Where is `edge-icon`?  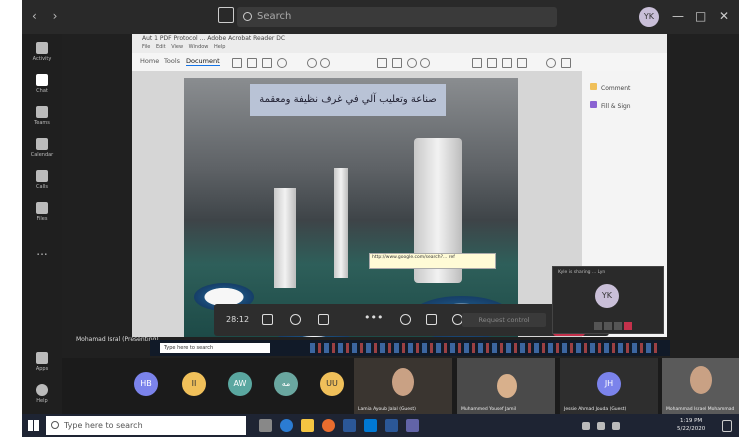 edge-icon is located at coordinates (286, 425).